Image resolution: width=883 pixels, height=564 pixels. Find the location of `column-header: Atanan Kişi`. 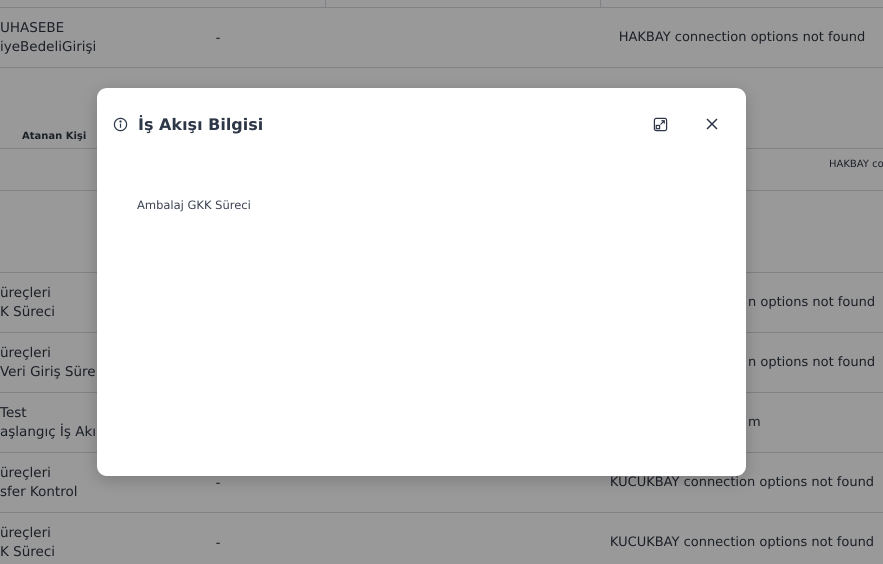

column-header: Atanan Kişi is located at coordinates (54, 136).